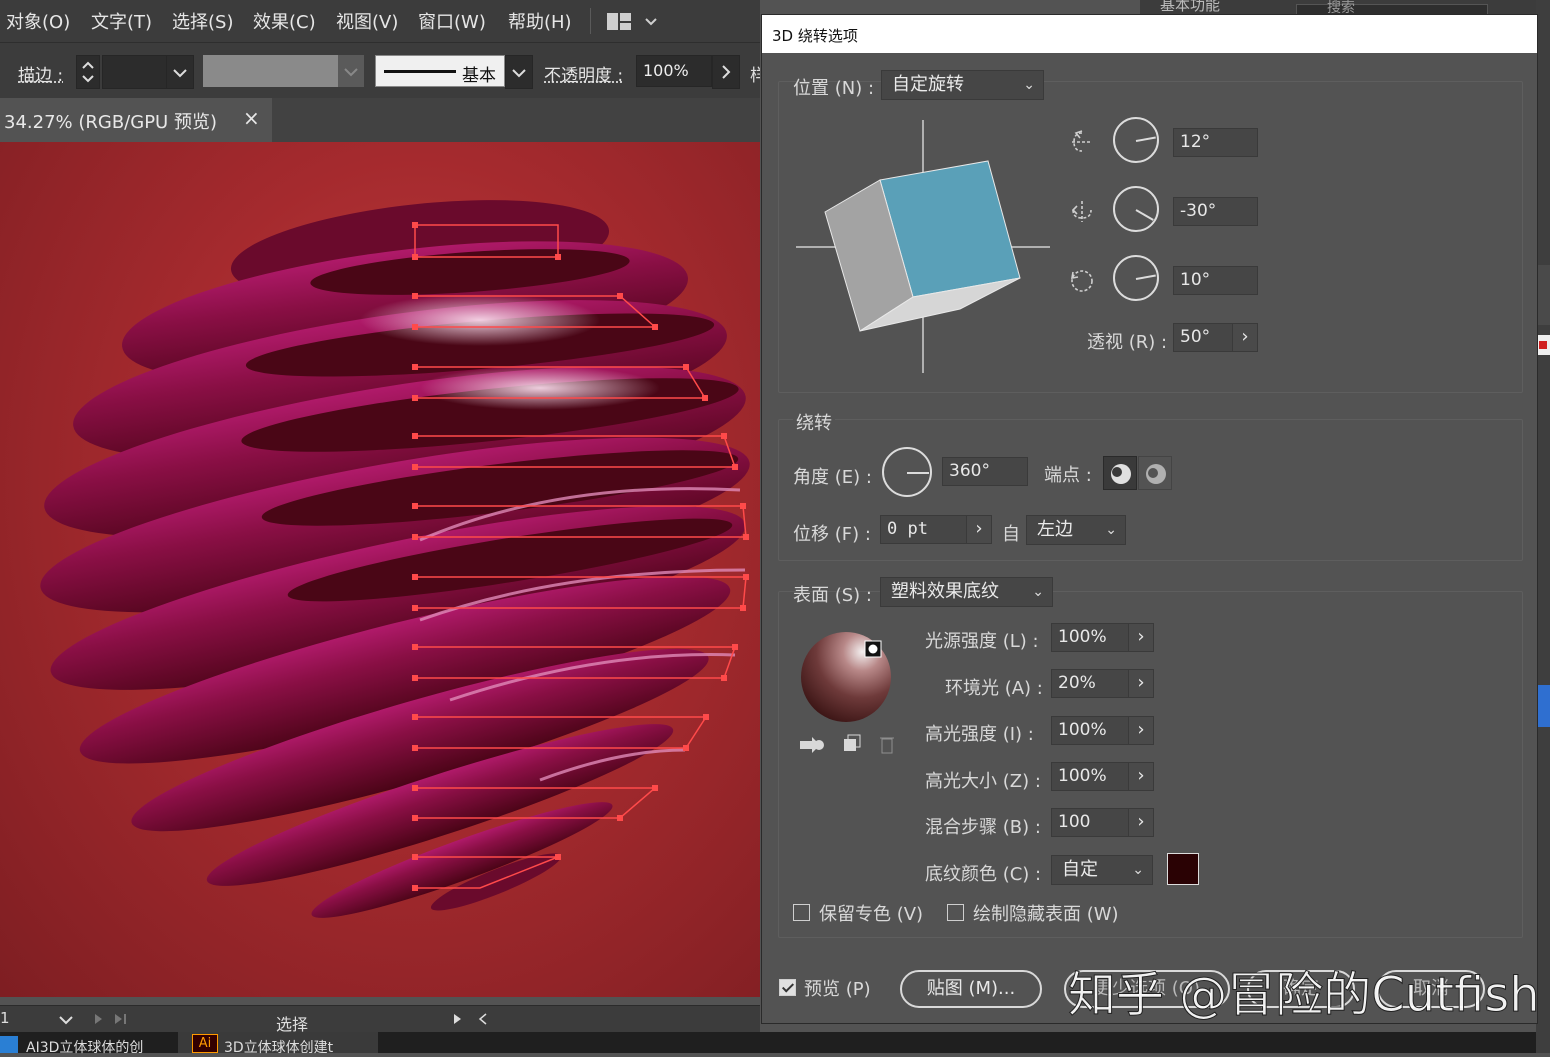 This screenshot has width=1550, height=1057. I want to click on new-light-icon, so click(852, 742).